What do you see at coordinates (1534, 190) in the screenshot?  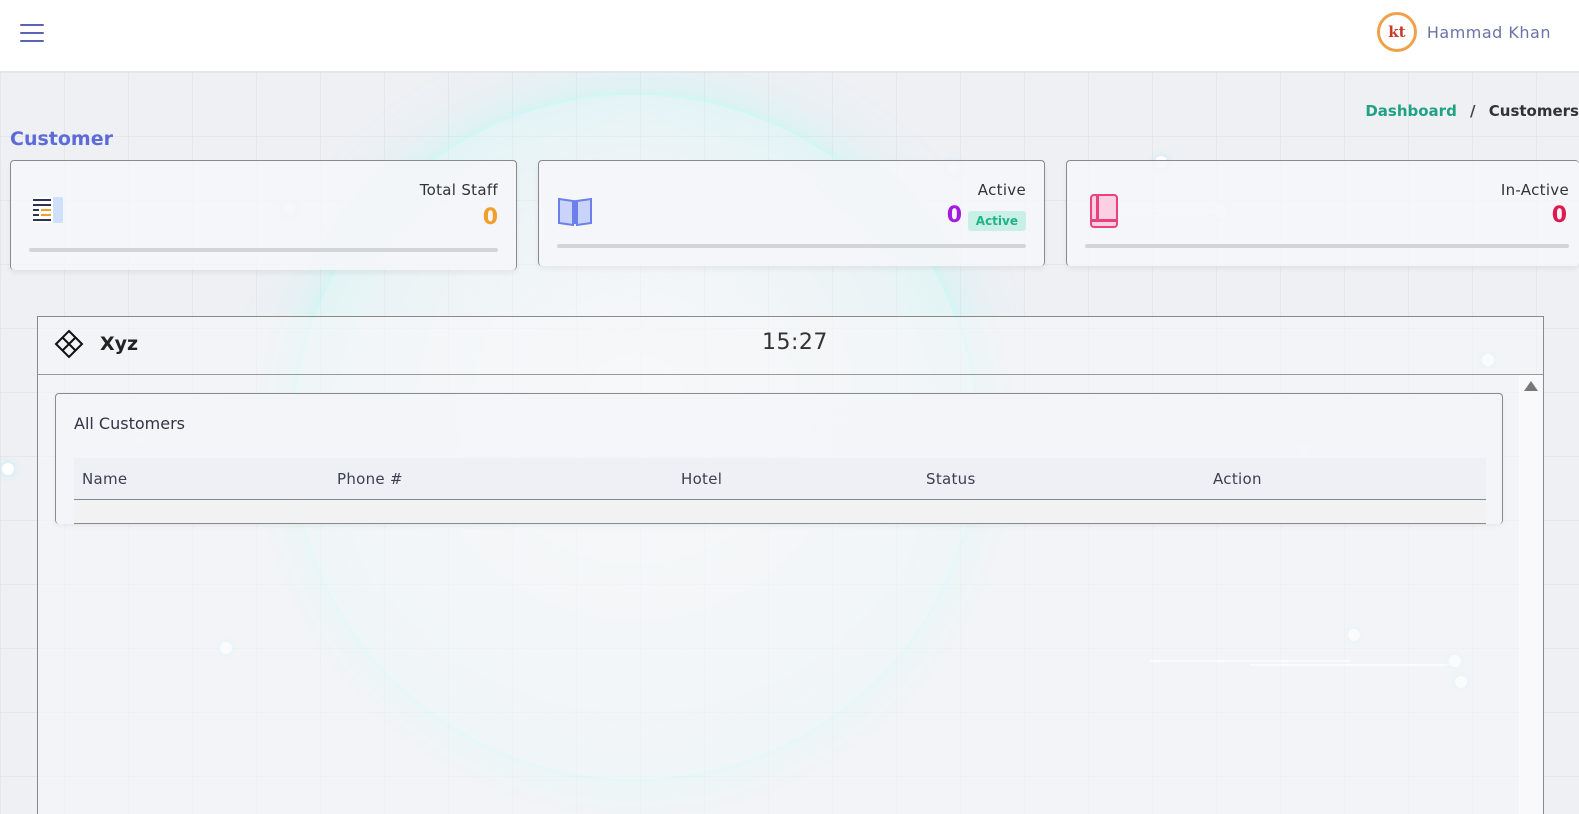 I see `stat-label: In-Active` at bounding box center [1534, 190].